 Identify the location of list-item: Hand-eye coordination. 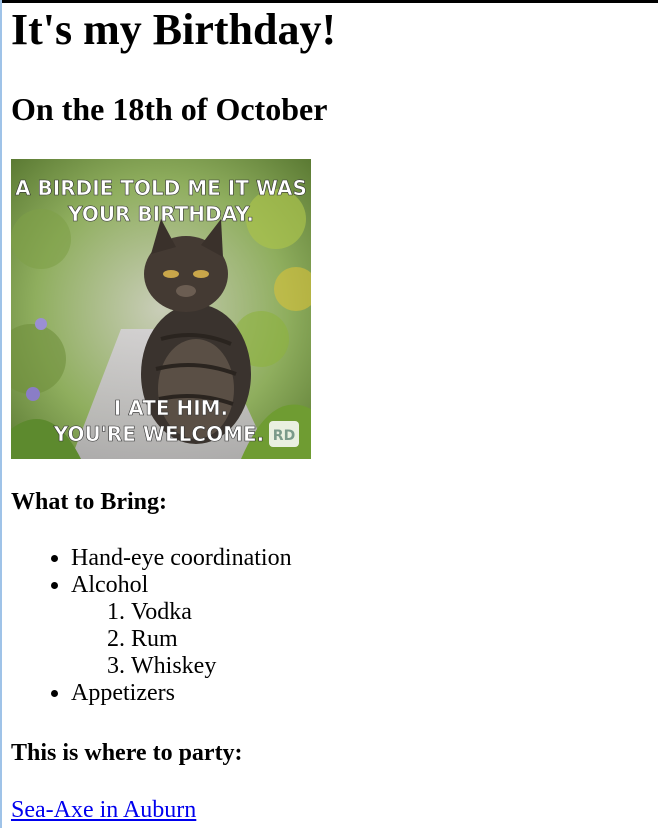
(181, 558).